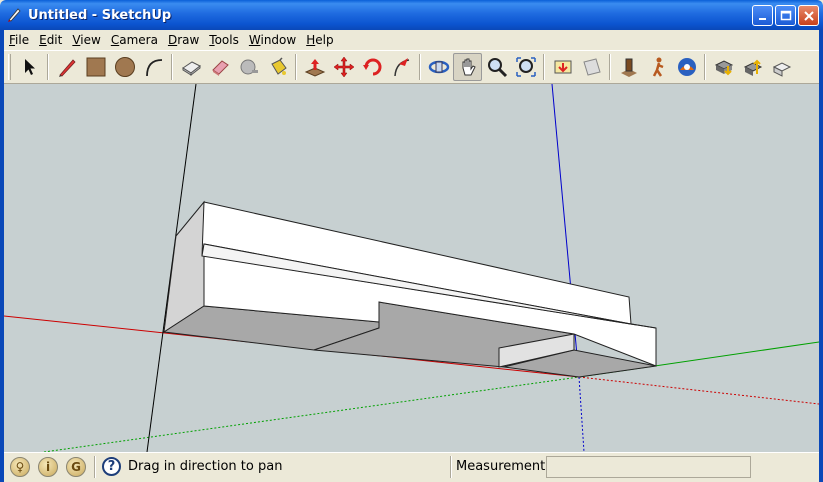 The width and height of the screenshot is (823, 482). I want to click on menu-edit: Edit, so click(50, 40).